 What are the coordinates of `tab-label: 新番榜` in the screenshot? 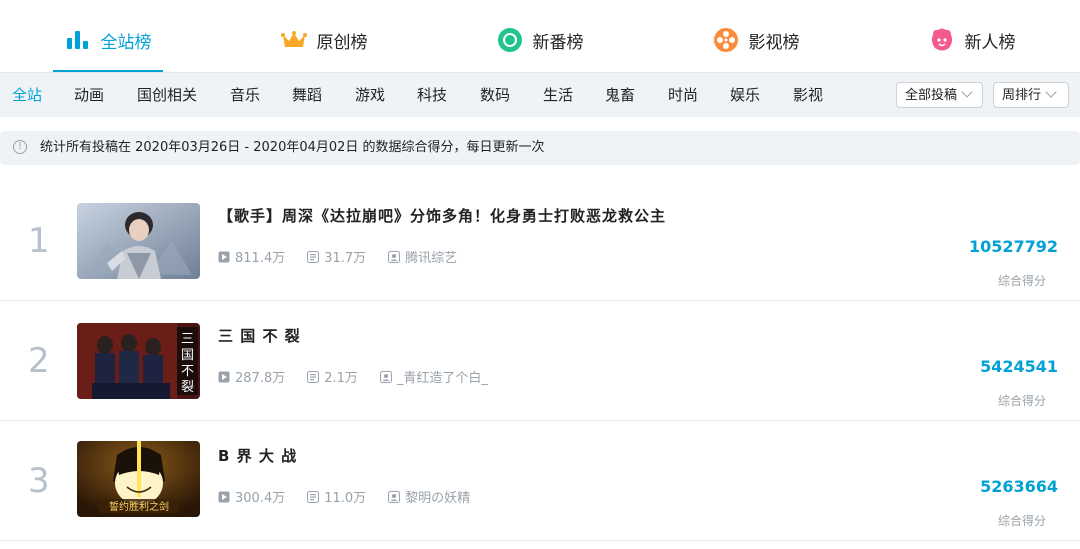 It's located at (558, 42).